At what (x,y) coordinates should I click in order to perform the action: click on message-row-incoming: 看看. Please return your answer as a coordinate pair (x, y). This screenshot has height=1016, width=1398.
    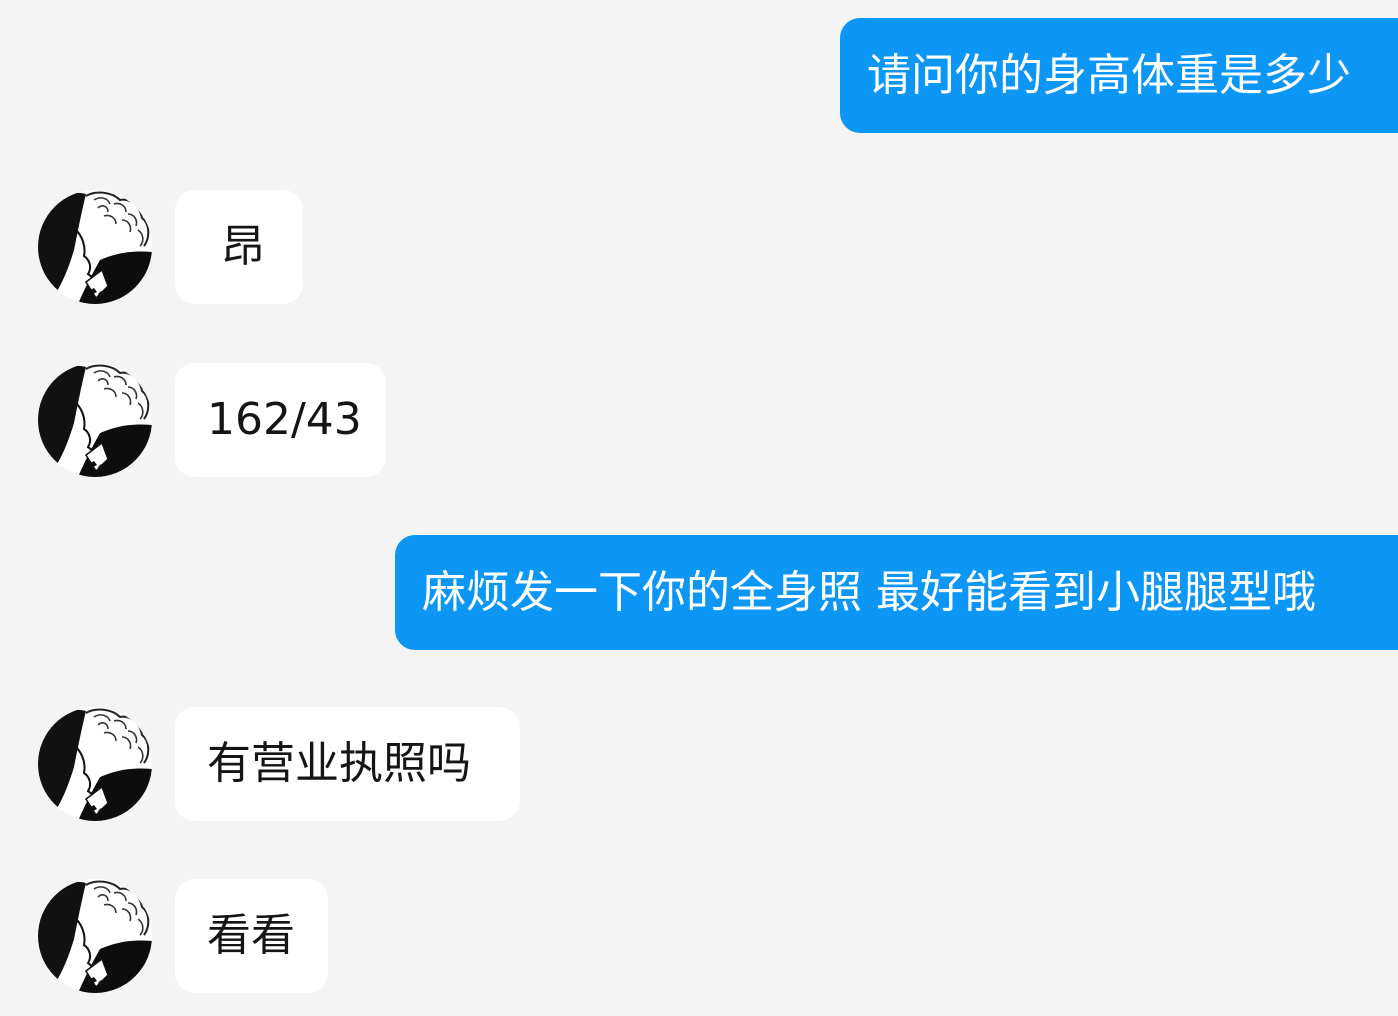
    Looking at the image, I should click on (699, 936).